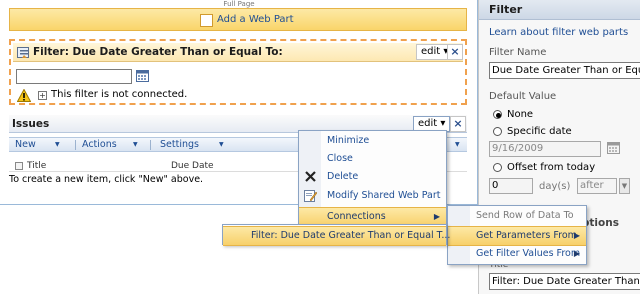 The width and height of the screenshot is (640, 294). I want to click on actions-dropdown-icon: ▼, so click(135, 145).